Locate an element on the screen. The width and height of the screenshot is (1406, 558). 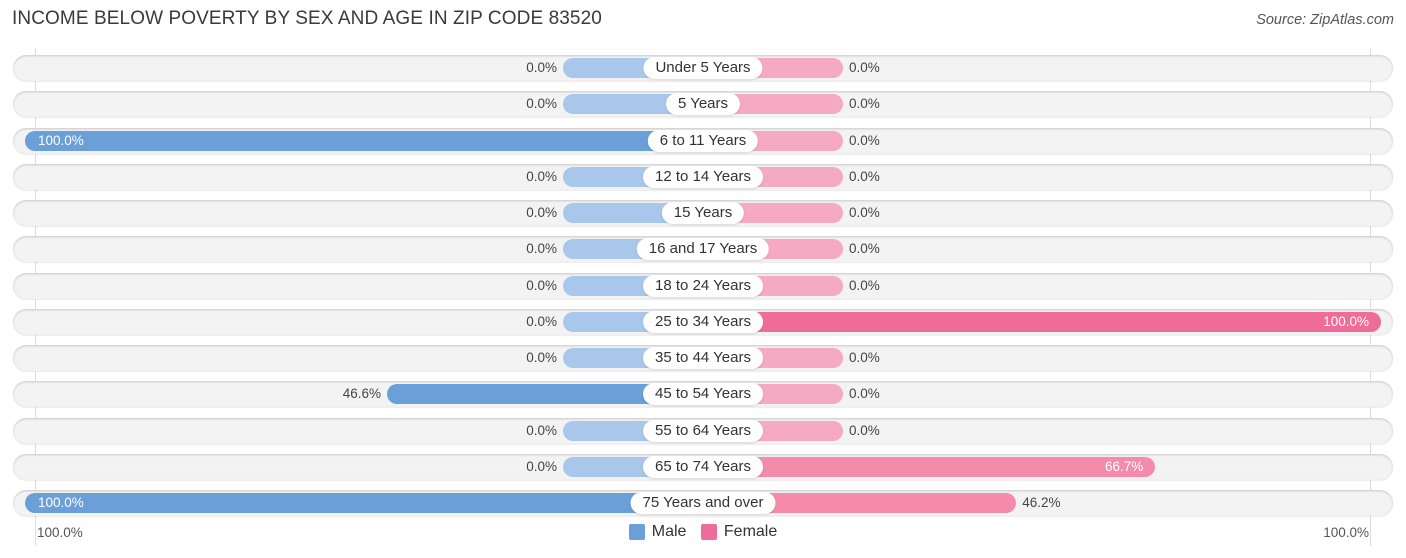
category-label: 16 and 17 Years is located at coordinates (703, 249).